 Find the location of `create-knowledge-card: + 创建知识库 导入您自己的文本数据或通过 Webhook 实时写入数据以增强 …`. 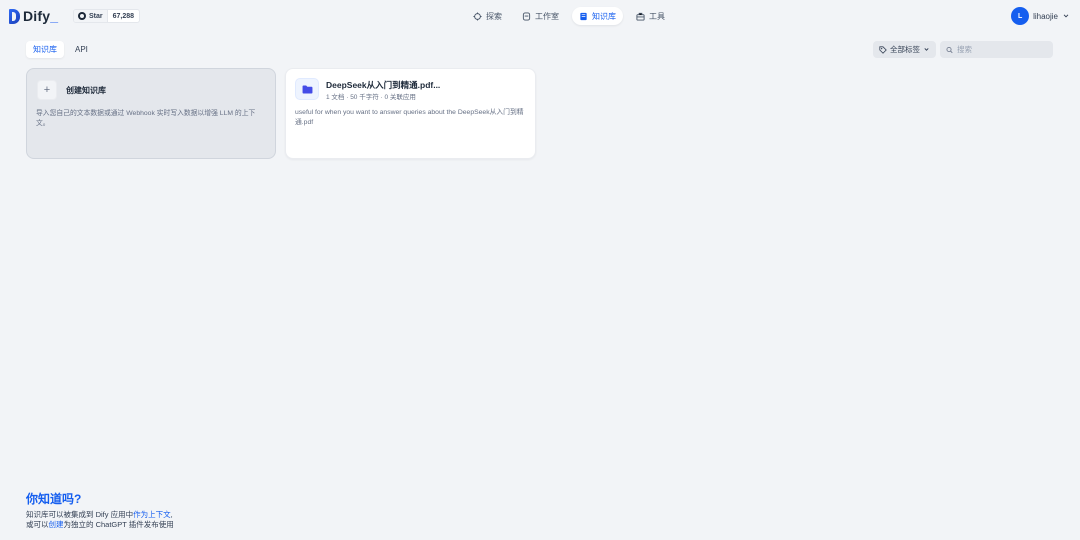

create-knowledge-card: + 创建知识库 导入您自己的文本数据或通过 Webhook 实时写入数据以增强 … is located at coordinates (151, 113).